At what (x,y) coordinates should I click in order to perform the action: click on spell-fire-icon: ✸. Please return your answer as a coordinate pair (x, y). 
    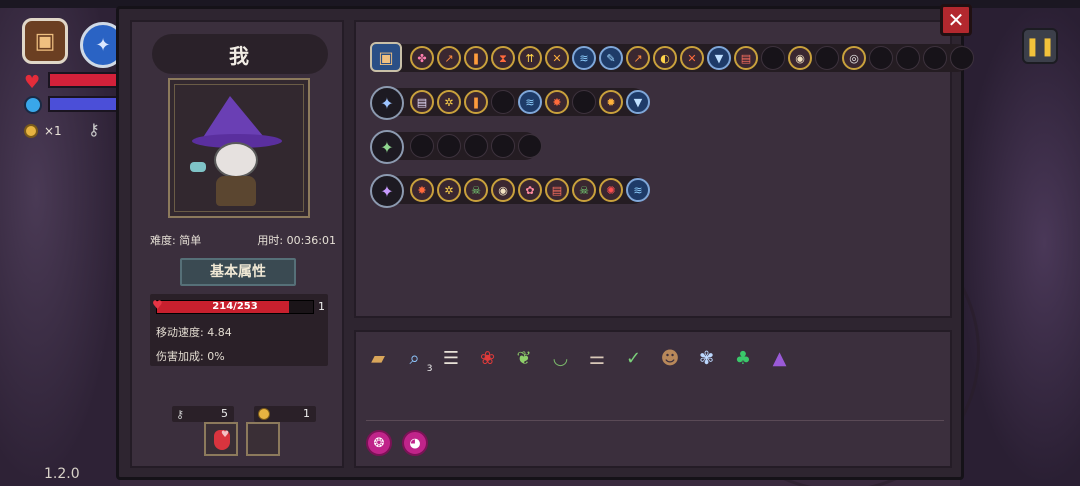
    Looking at the image, I should click on (557, 102).